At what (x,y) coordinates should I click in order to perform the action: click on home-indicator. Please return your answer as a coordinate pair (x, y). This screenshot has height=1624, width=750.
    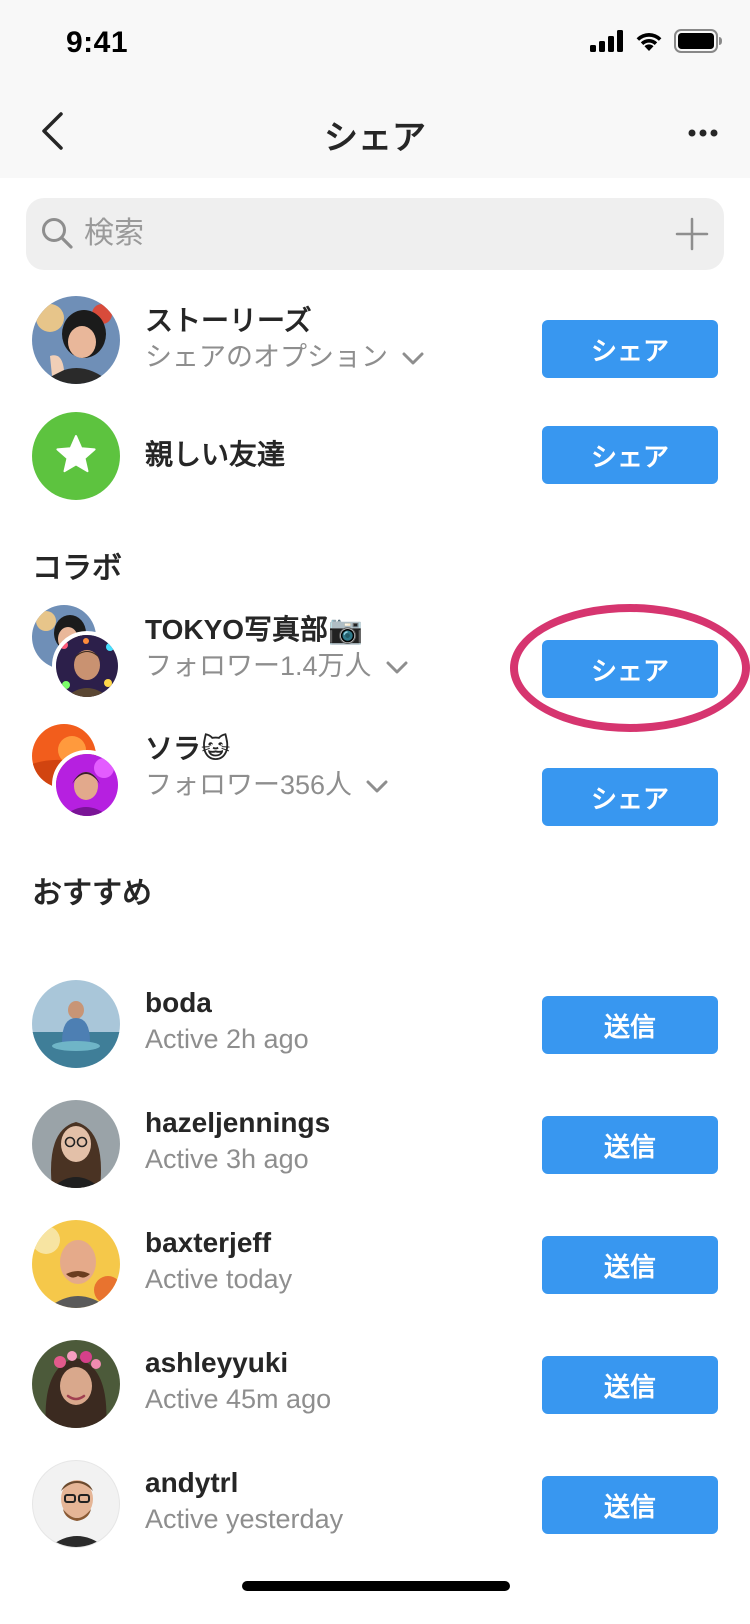
    Looking at the image, I should click on (376, 1586).